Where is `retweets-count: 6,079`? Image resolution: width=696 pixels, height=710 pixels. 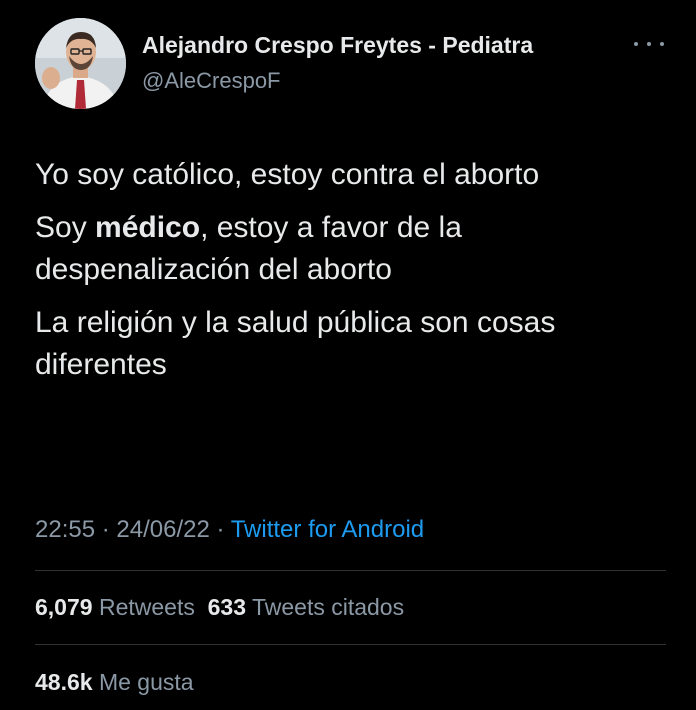
retweets-count: 6,079 is located at coordinates (64, 607).